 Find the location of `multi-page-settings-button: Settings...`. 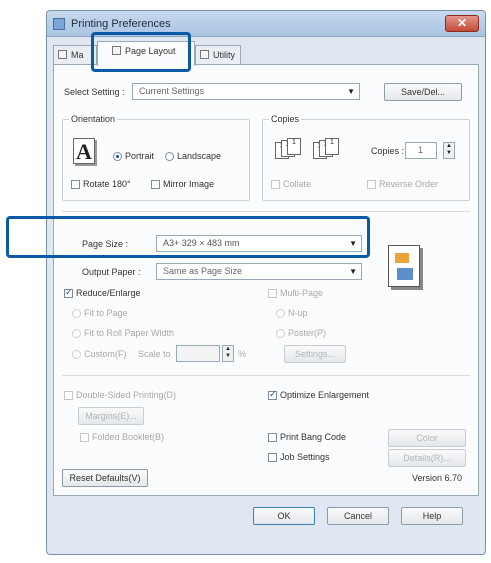

multi-page-settings-button: Settings... is located at coordinates (315, 354).